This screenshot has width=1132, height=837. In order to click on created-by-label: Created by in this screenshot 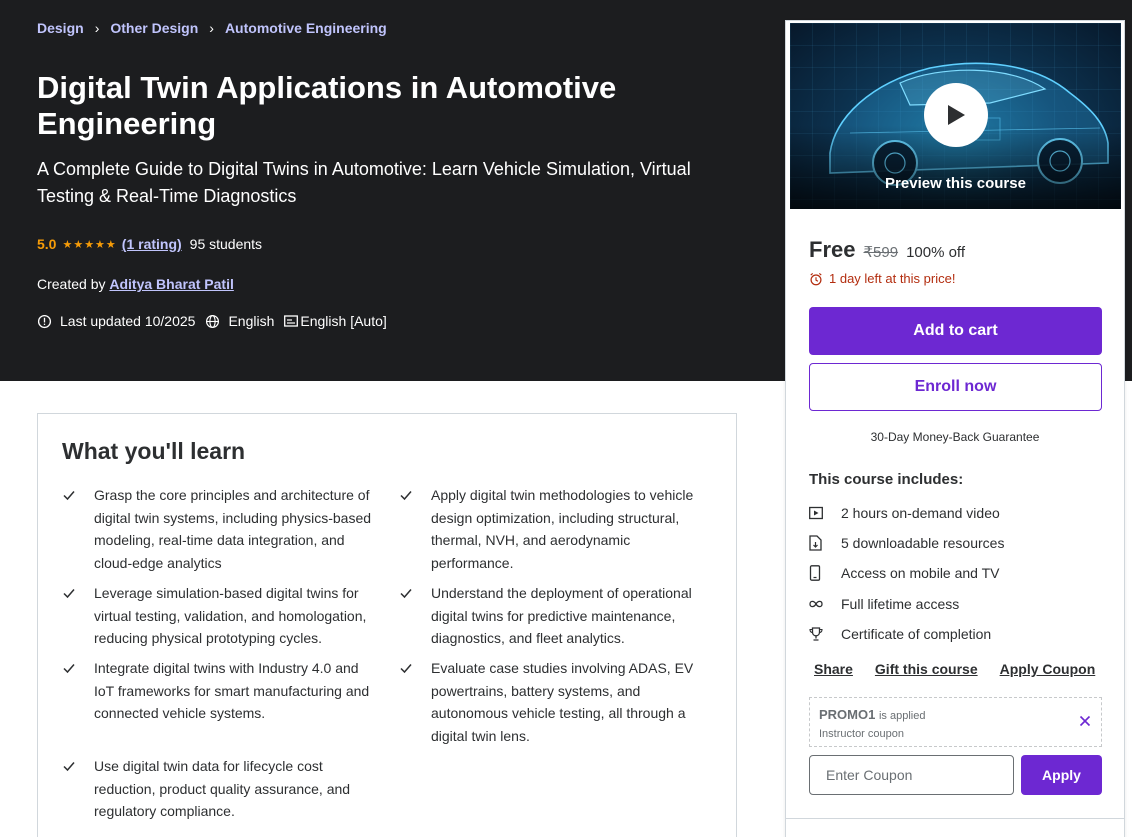, I will do `click(71, 284)`.